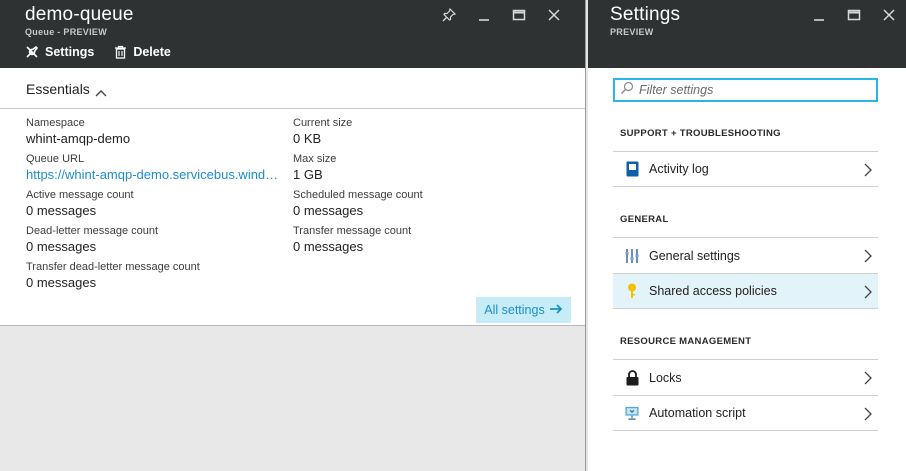  Describe the element at coordinates (423, 134) in the screenshot. I see `current-size-field: Current size 0 KB` at that location.